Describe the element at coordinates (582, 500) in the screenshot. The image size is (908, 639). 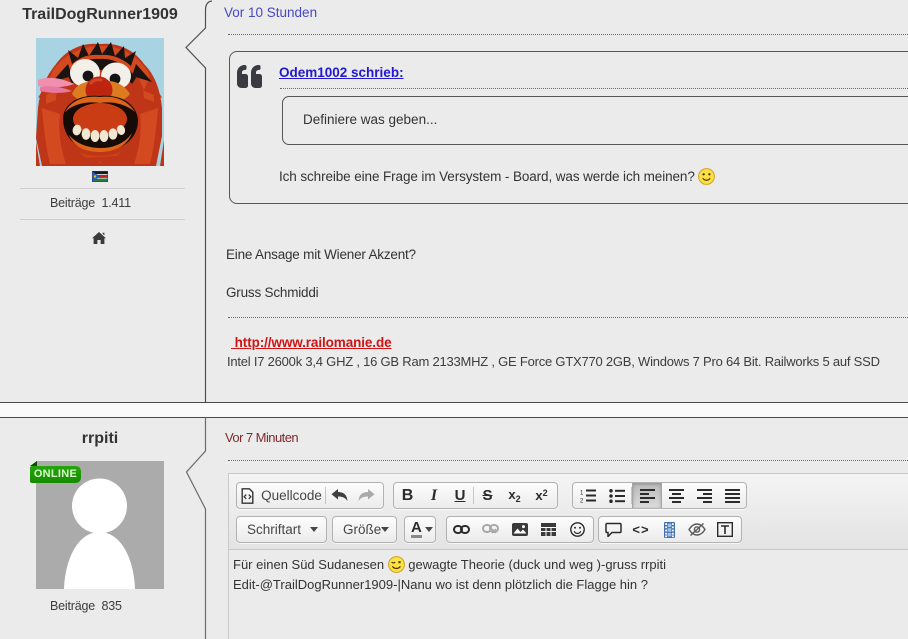
I see `svg-text: 2` at that location.